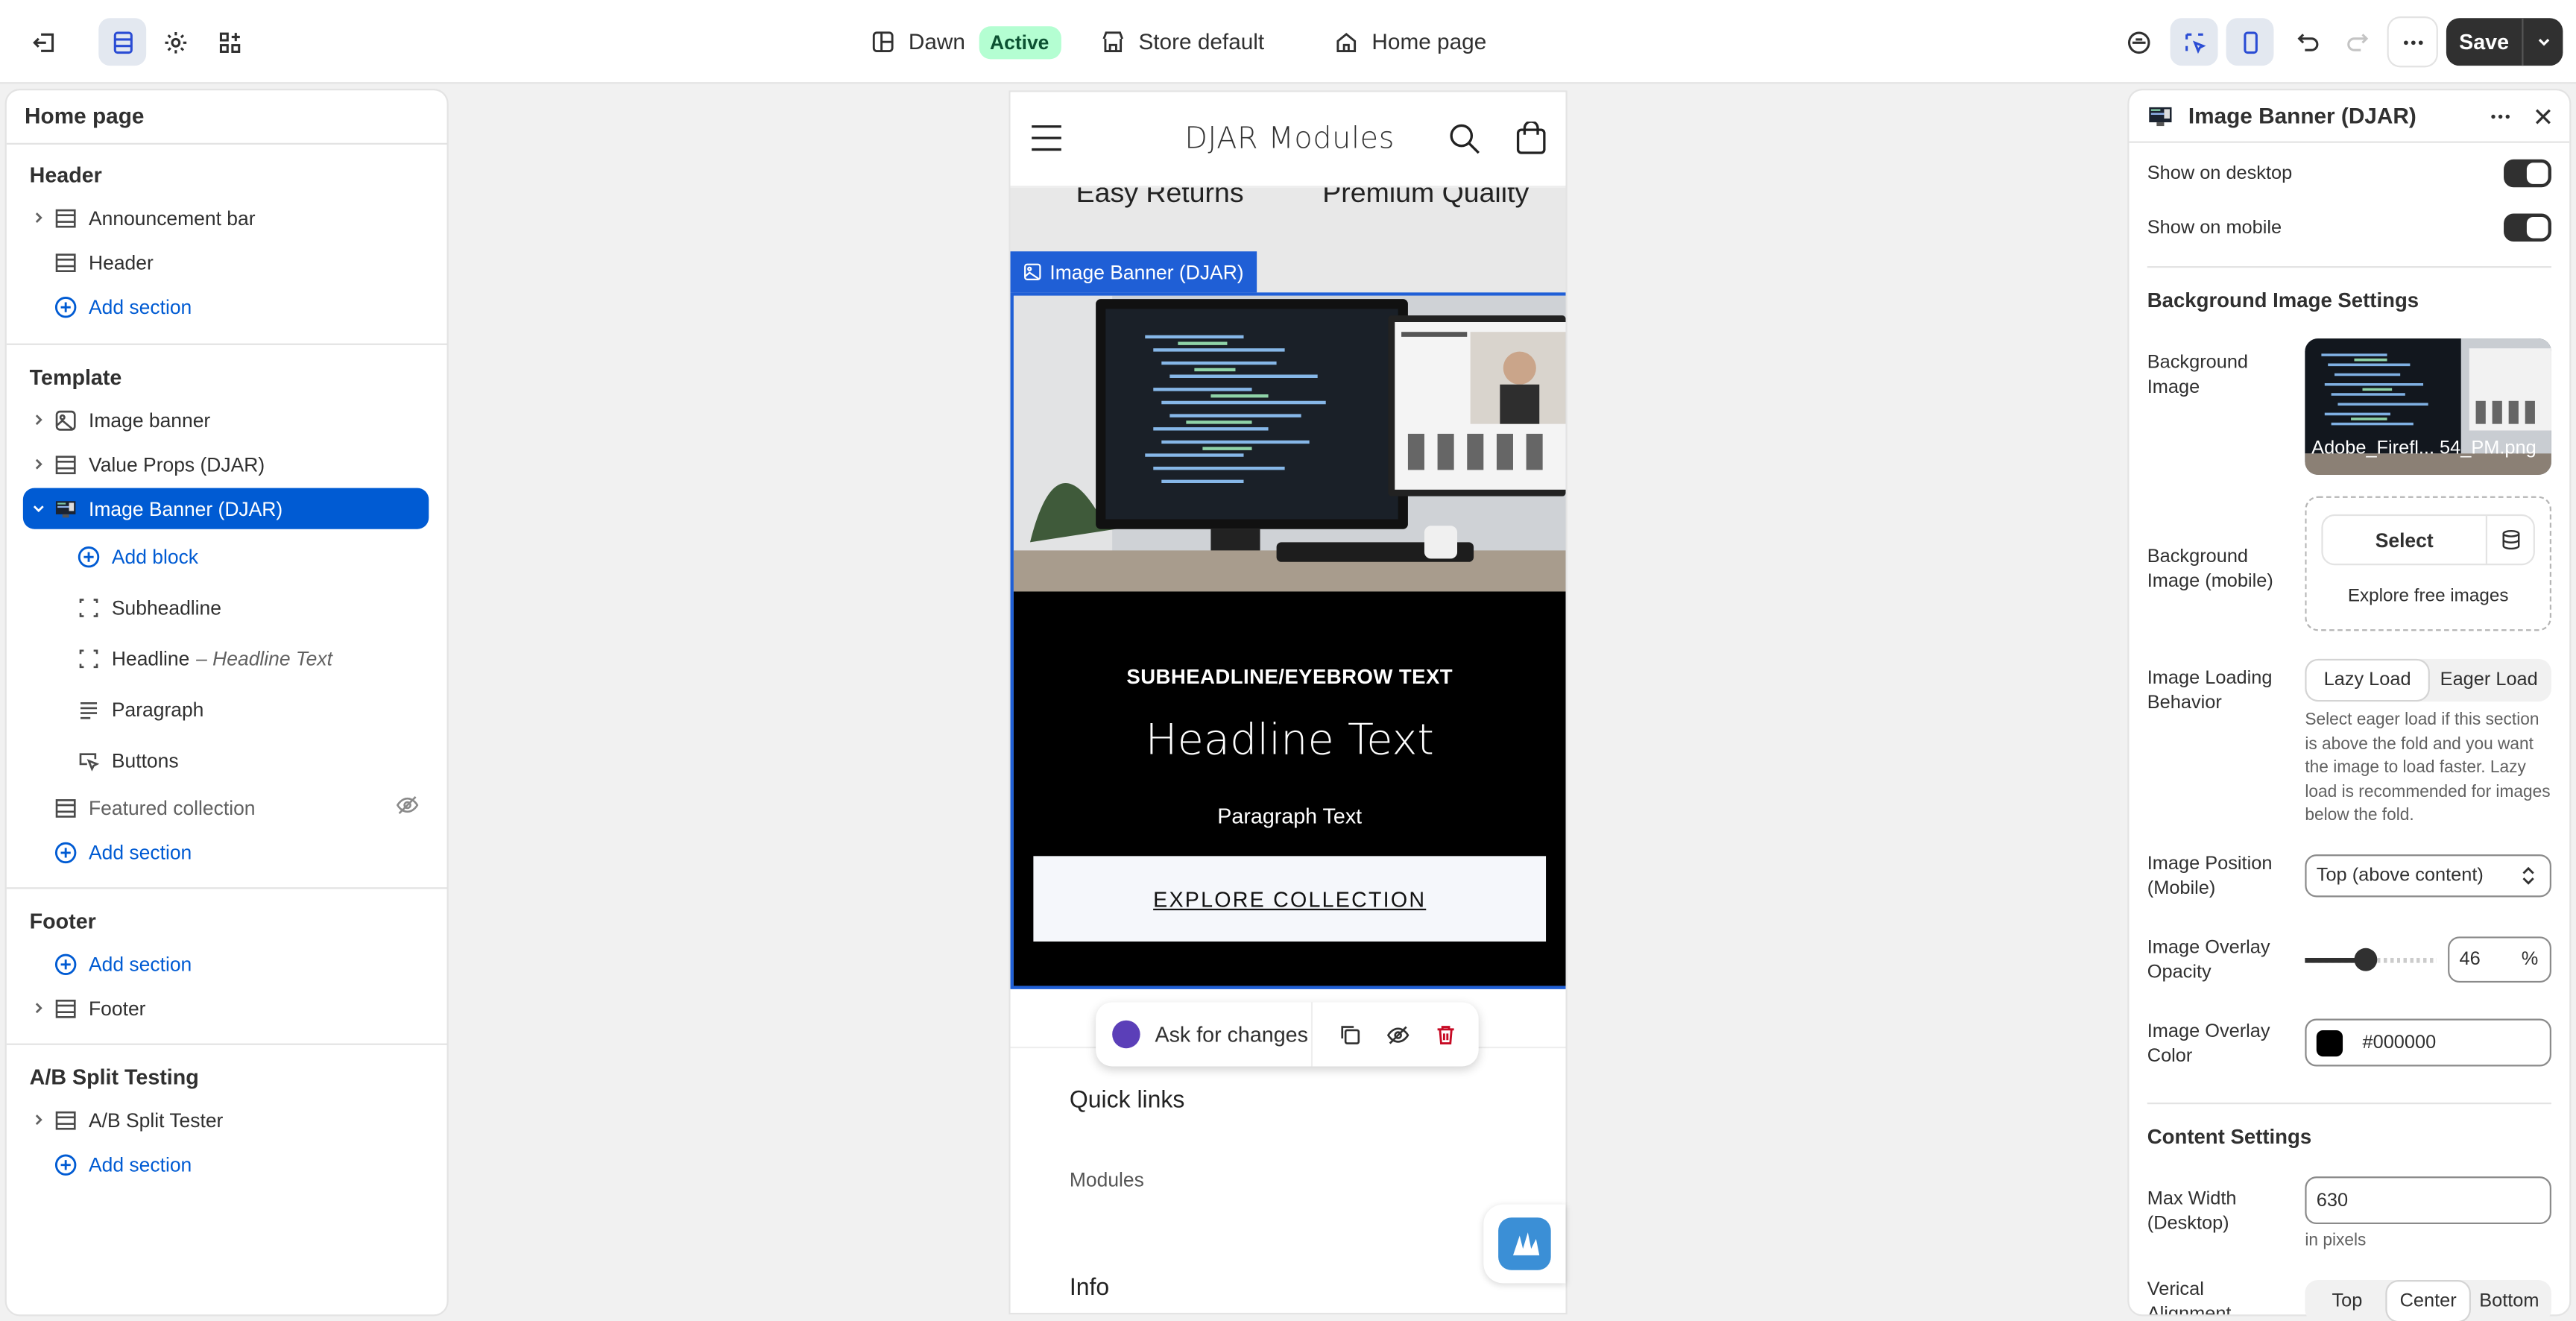 The image size is (2576, 1321). I want to click on section-icon, so click(66, 262).